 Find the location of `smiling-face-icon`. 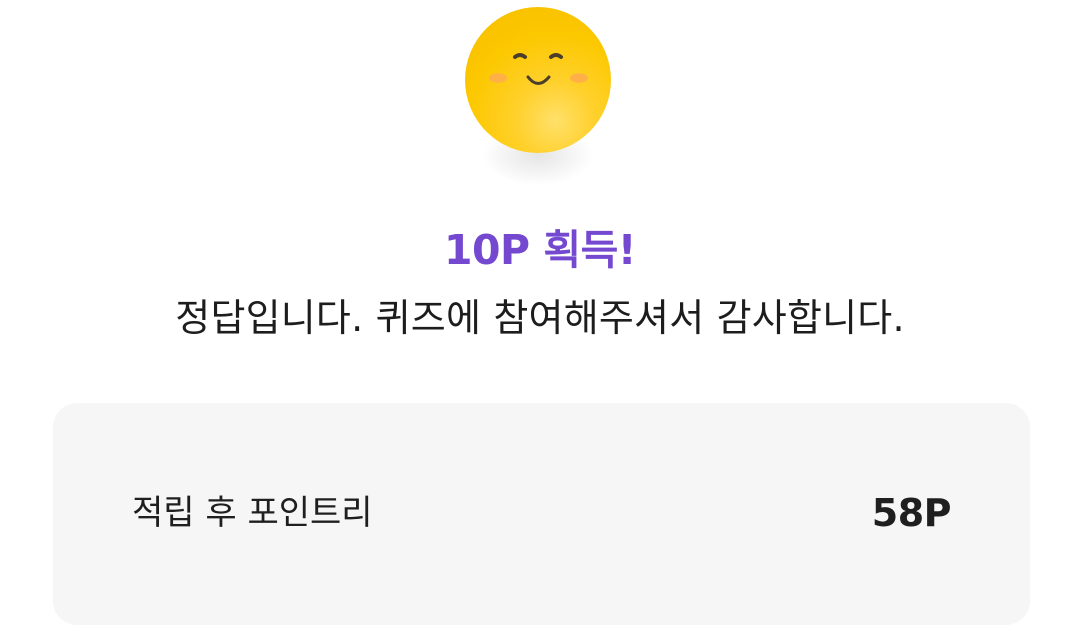

smiling-face-icon is located at coordinates (538, 80).